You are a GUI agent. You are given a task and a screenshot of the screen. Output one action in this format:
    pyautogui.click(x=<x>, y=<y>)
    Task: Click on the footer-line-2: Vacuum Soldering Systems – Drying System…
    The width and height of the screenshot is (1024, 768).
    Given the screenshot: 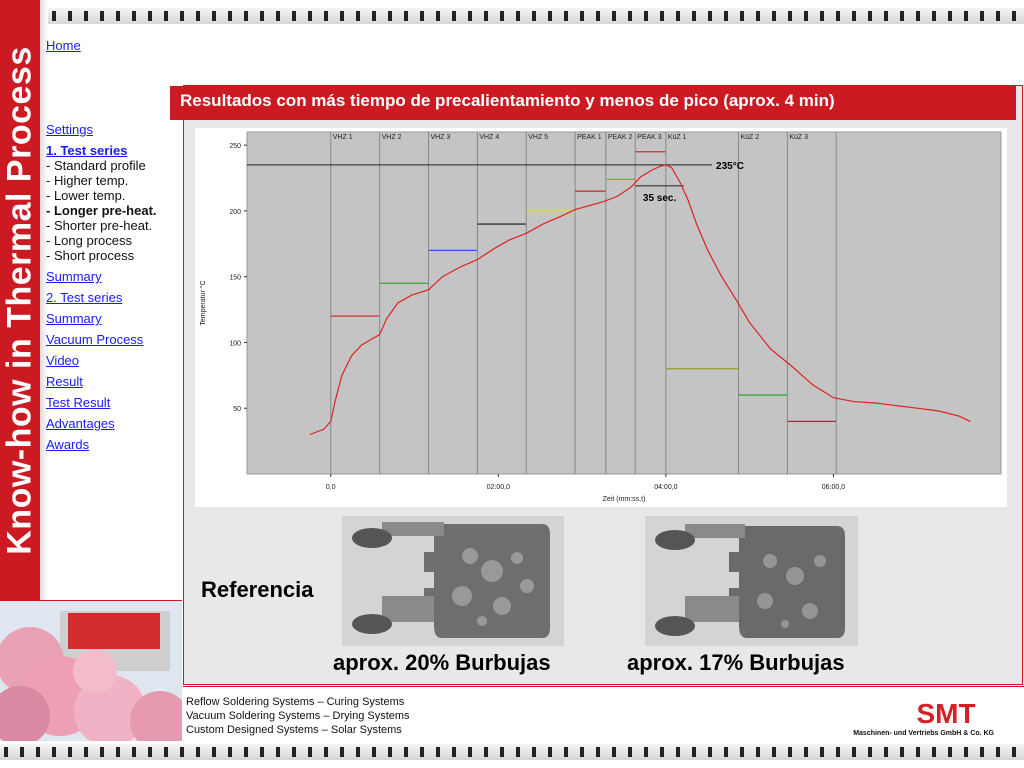 What is the action you would take?
    pyautogui.click(x=298, y=716)
    